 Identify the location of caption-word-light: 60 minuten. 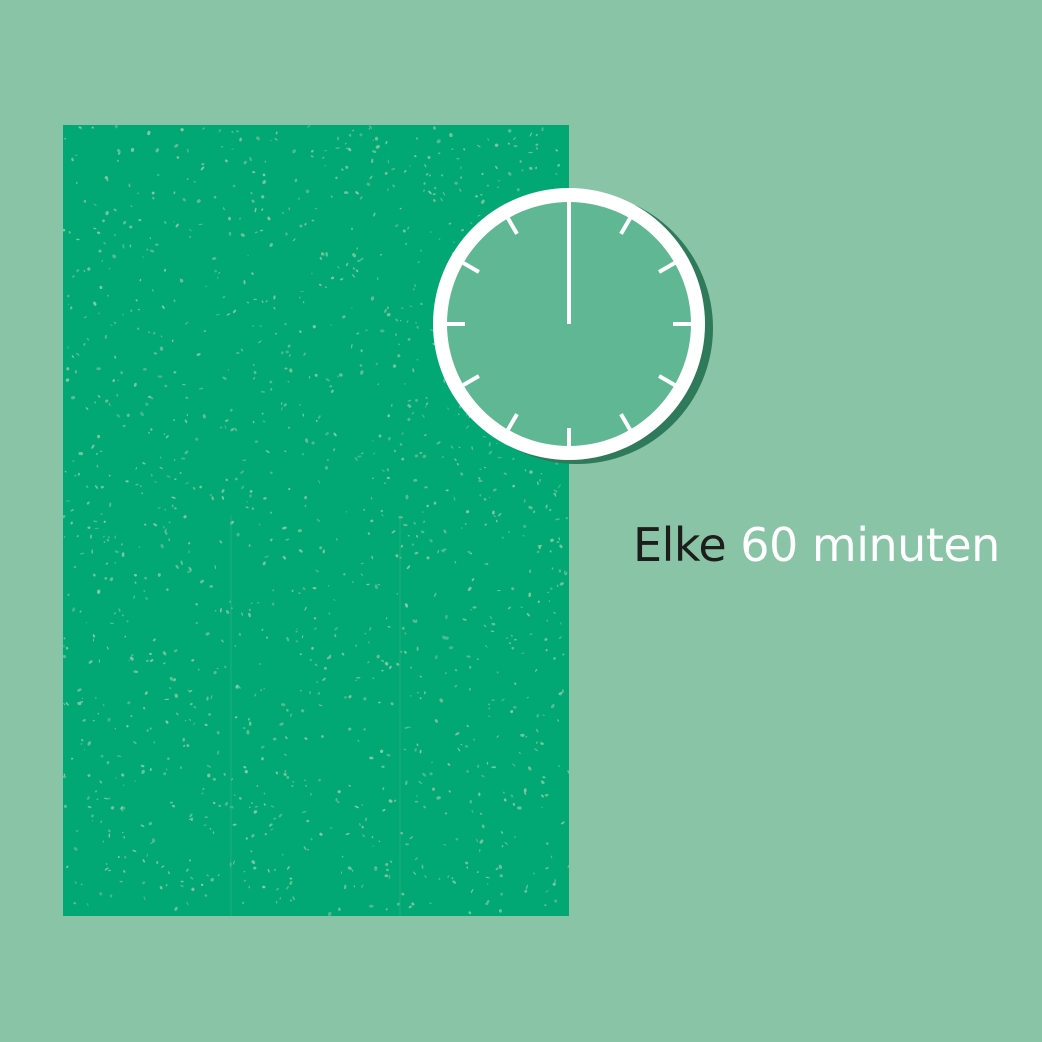
(870, 545).